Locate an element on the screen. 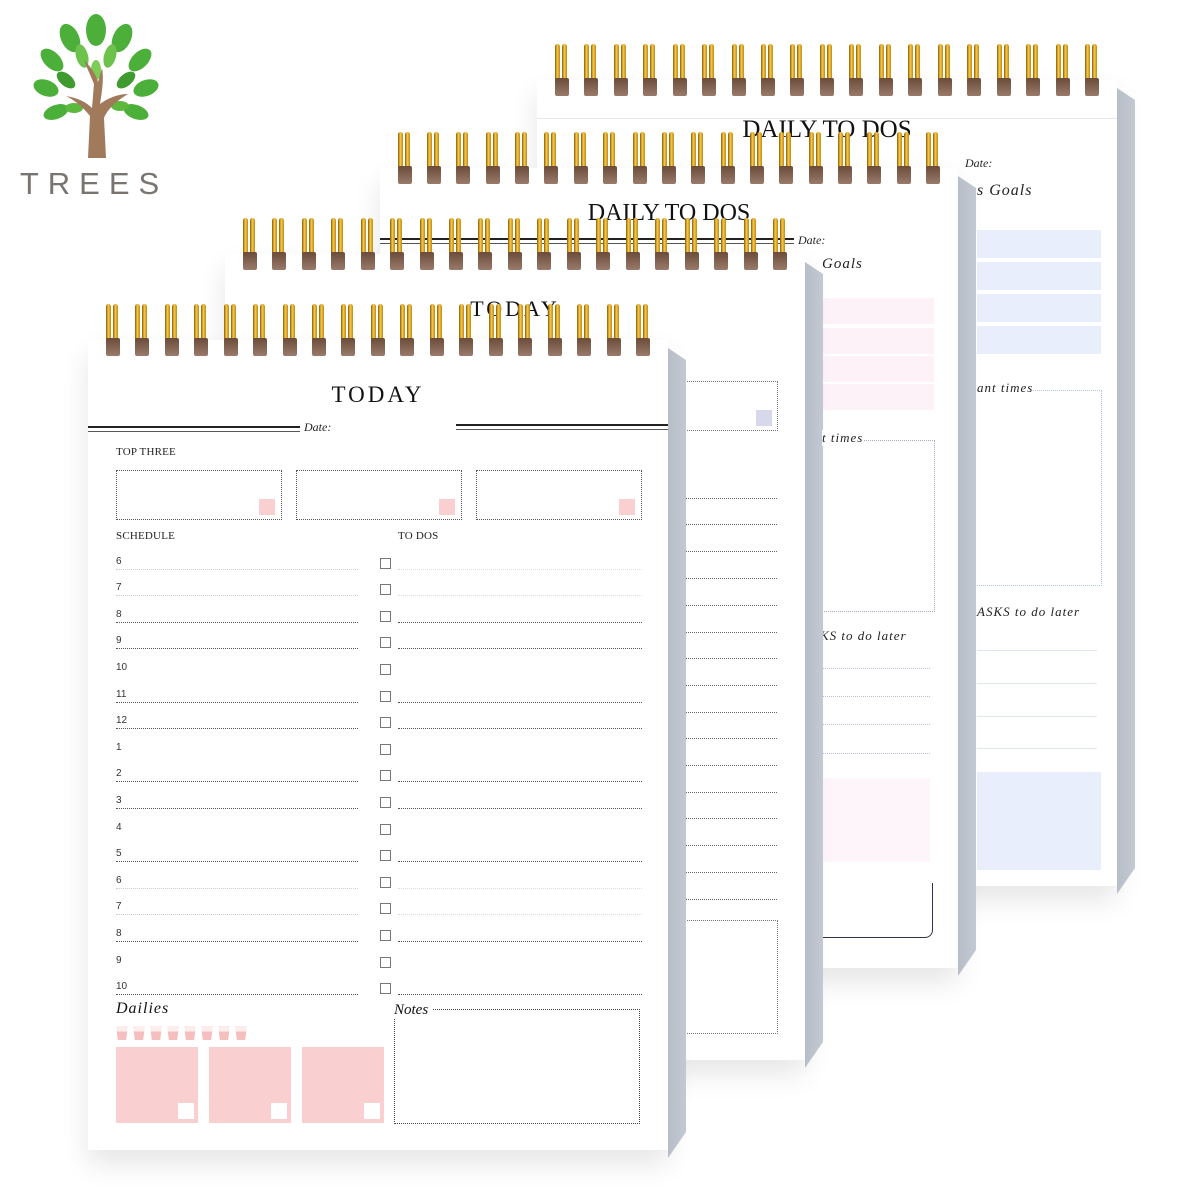 The height and width of the screenshot is (1200, 1200). schedule-row: 3 is located at coordinates (237, 795).